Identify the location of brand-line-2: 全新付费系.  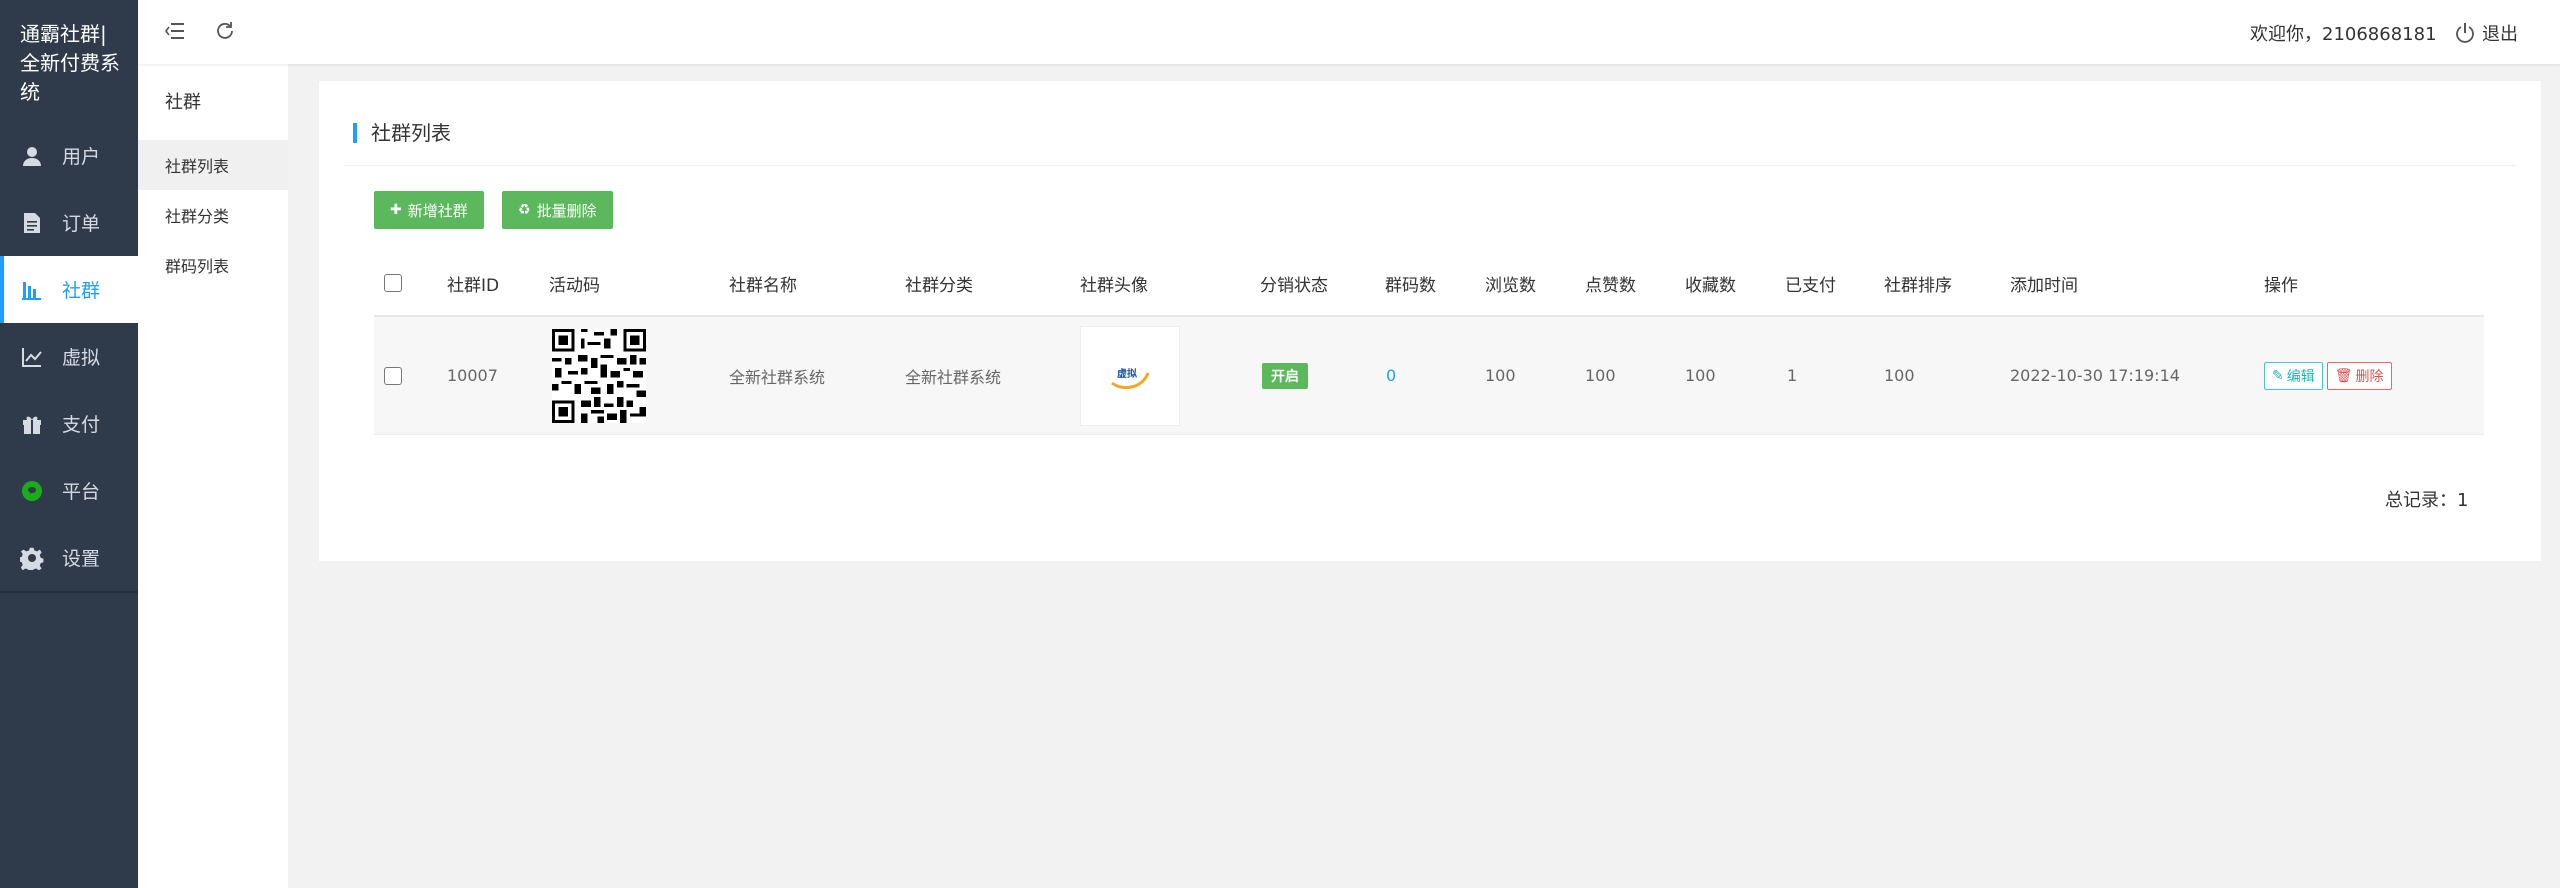
(70, 63).